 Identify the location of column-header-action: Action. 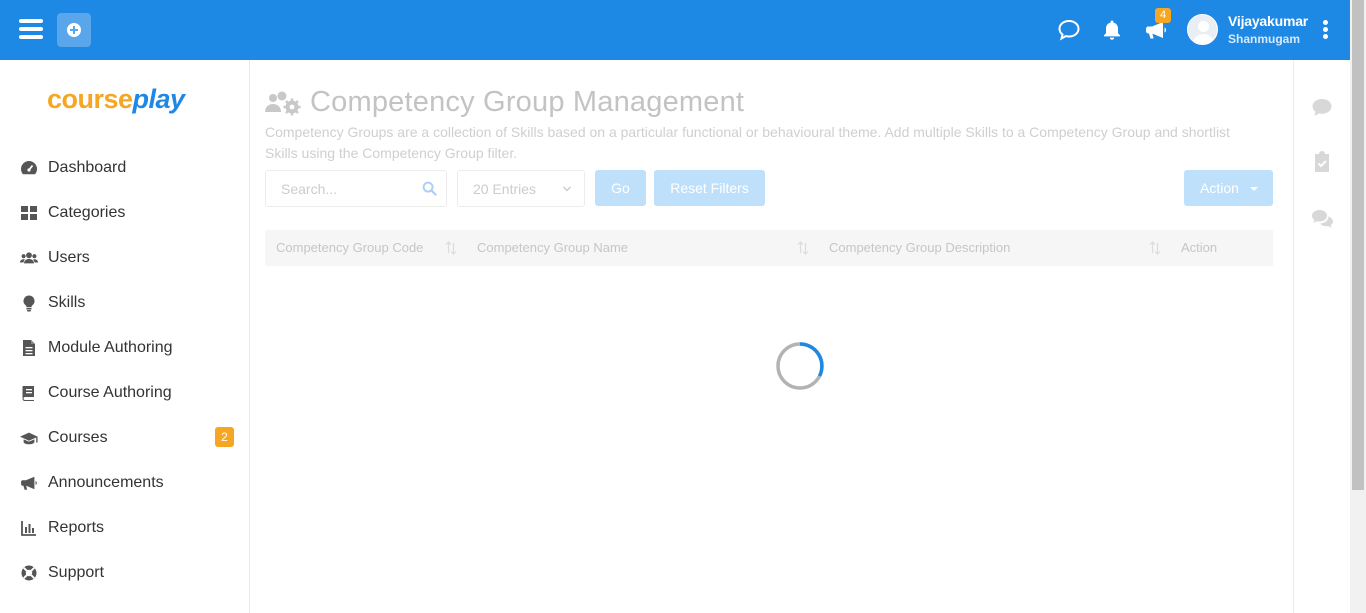
(1199, 247).